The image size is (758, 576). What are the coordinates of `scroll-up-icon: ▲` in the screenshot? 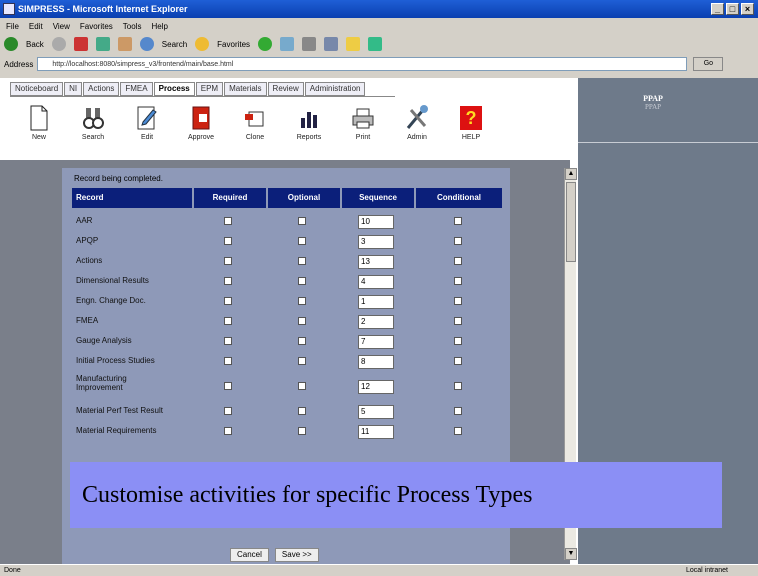 It's located at (571, 174).